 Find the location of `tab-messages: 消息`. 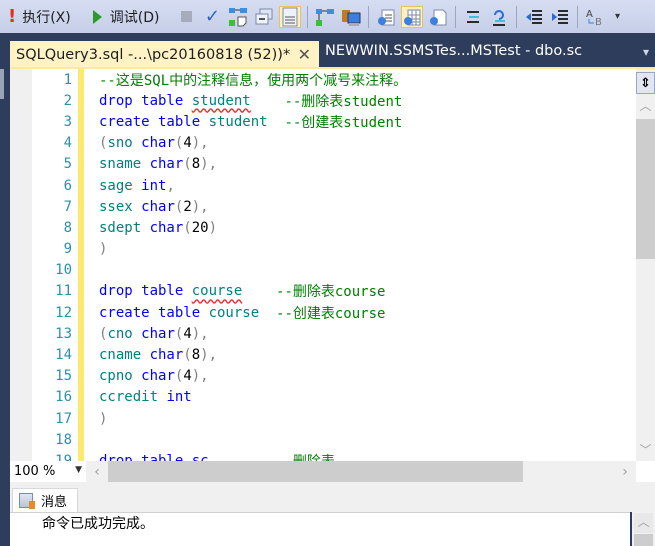

tab-messages: 消息 is located at coordinates (45, 500).